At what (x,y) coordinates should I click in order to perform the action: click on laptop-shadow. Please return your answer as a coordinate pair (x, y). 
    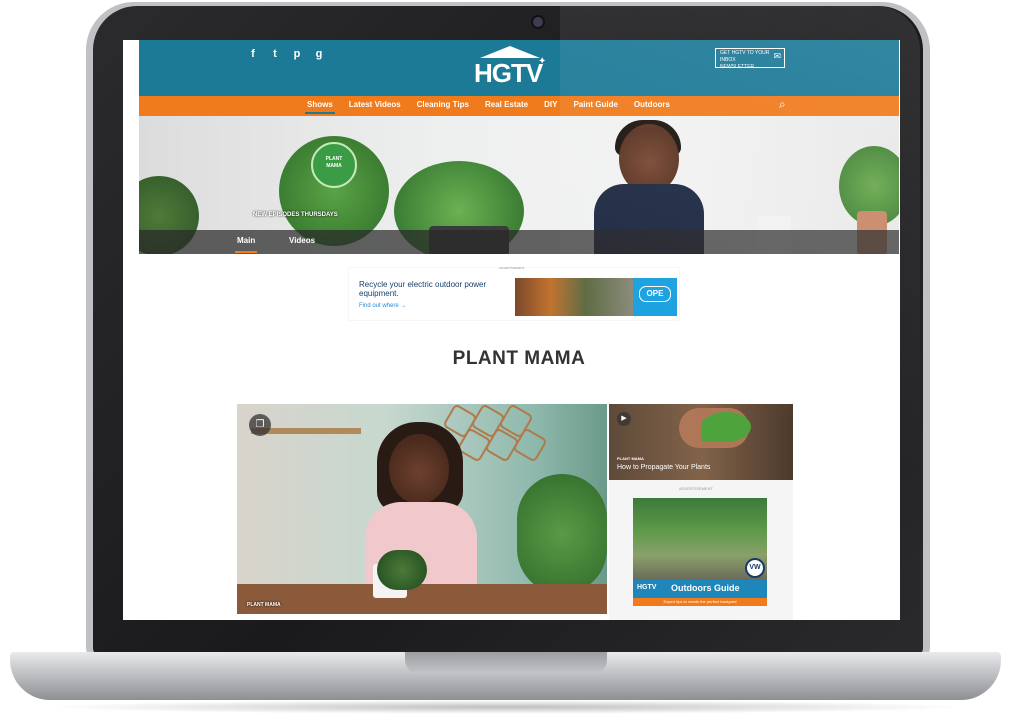
    Looking at the image, I should click on (505, 707).